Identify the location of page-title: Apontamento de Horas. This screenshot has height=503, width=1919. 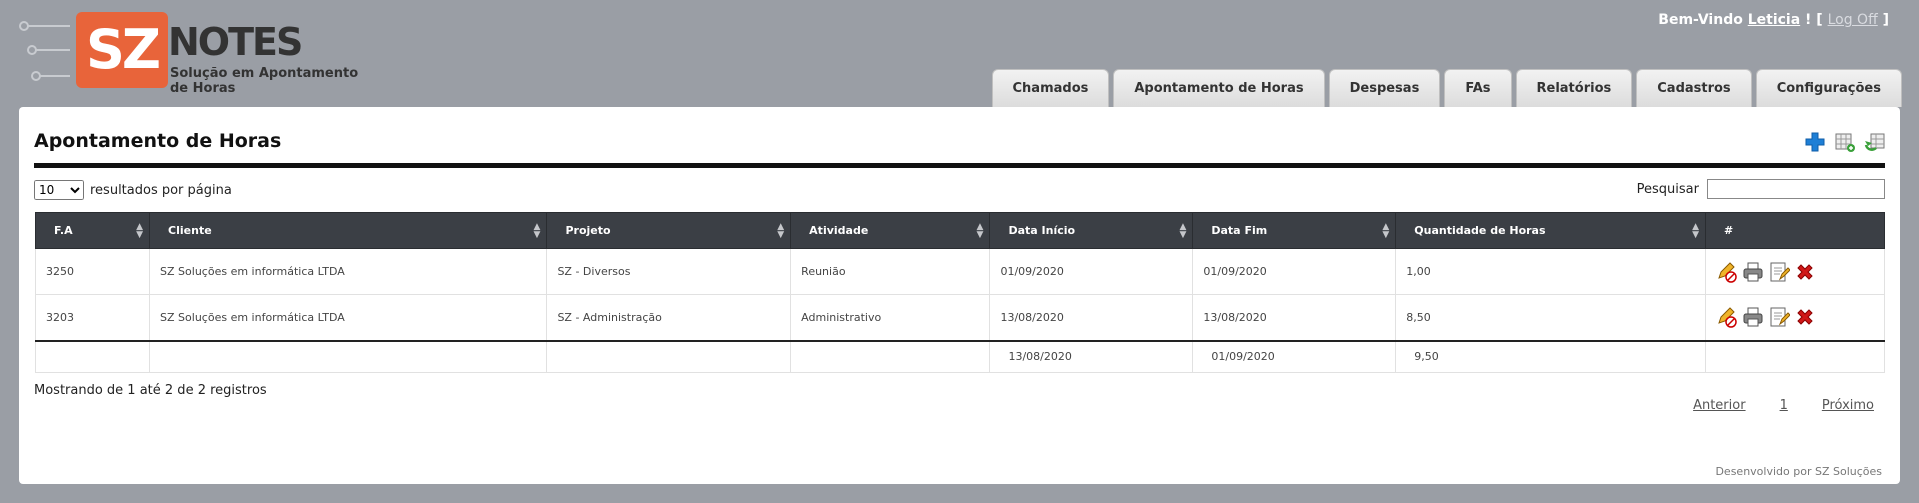
(158, 141).